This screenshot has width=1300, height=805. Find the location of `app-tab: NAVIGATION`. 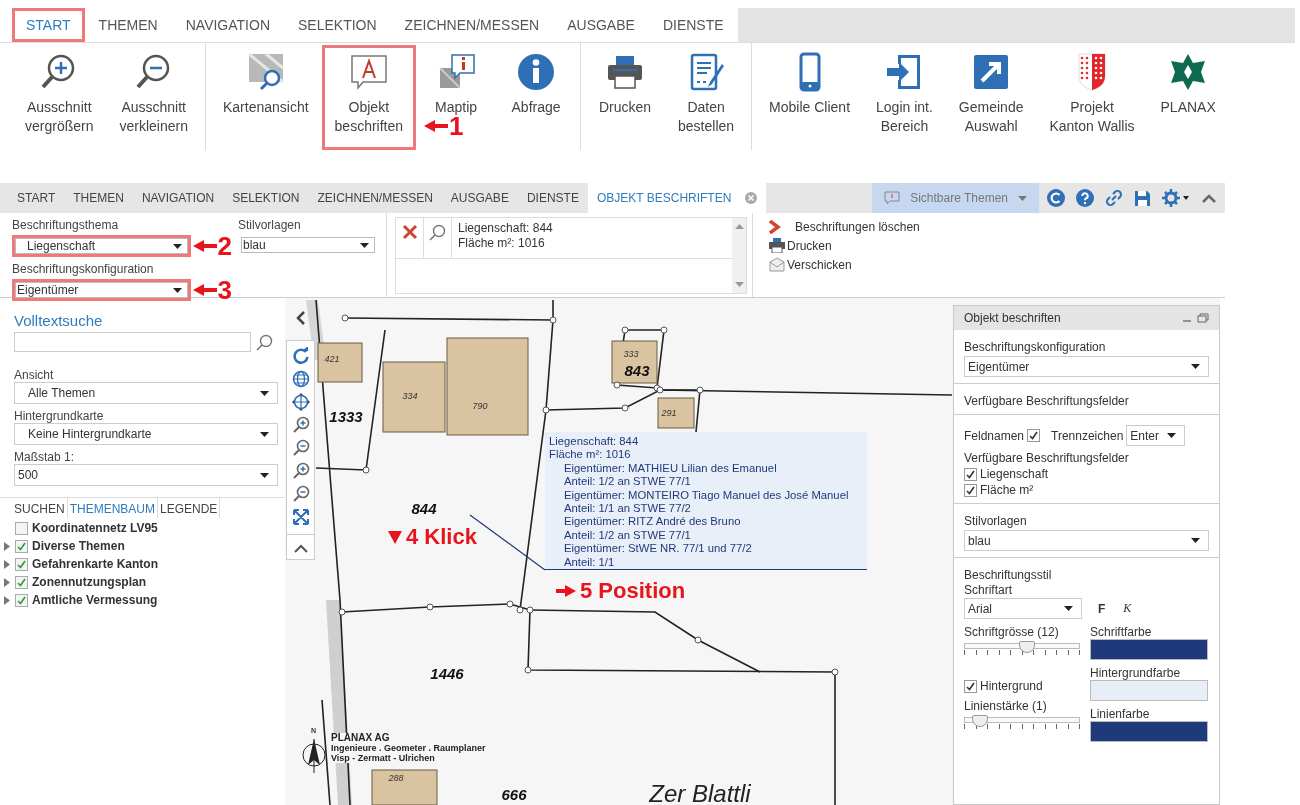

app-tab: NAVIGATION is located at coordinates (178, 198).